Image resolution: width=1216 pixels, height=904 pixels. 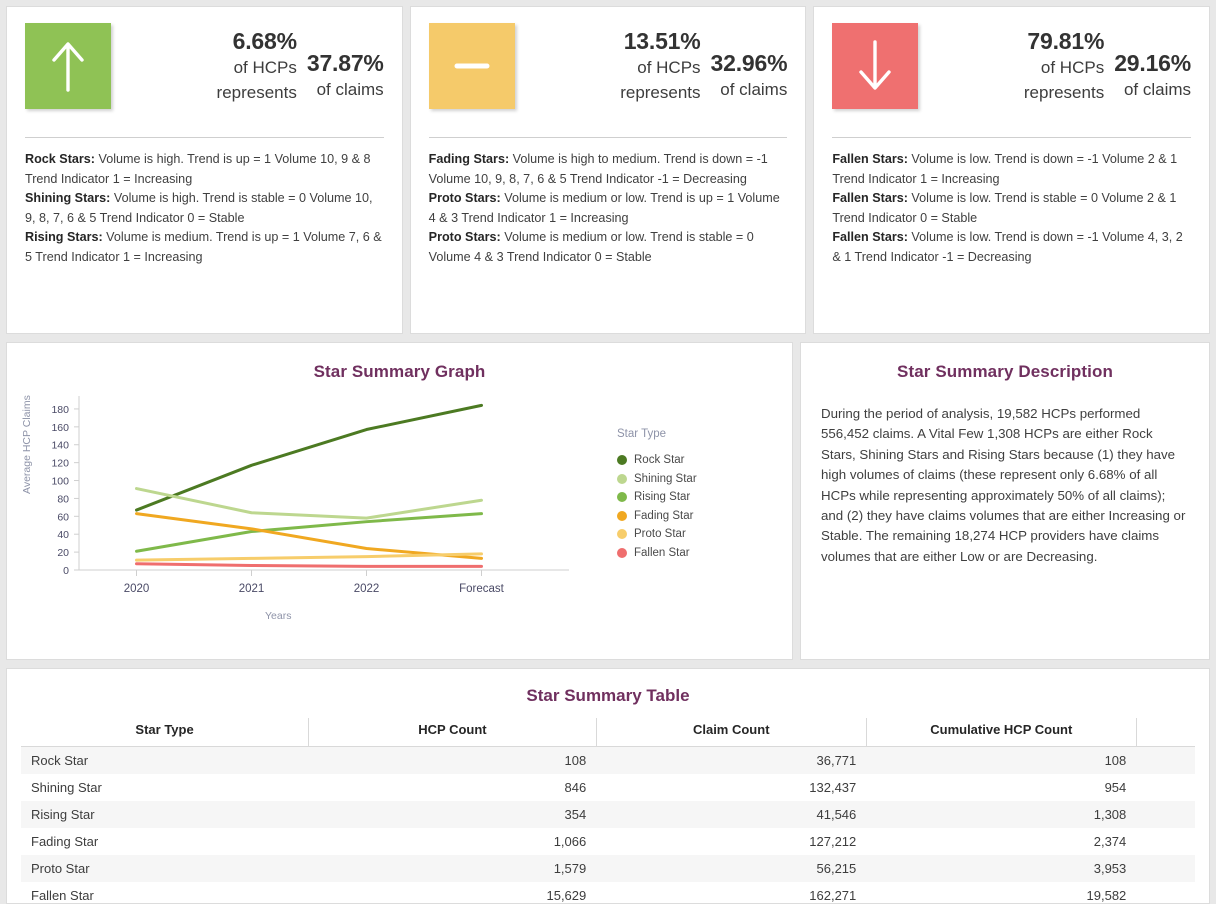 What do you see at coordinates (1001, 760) in the screenshot?
I see `cell-cumulative-hcp-count: 108` at bounding box center [1001, 760].